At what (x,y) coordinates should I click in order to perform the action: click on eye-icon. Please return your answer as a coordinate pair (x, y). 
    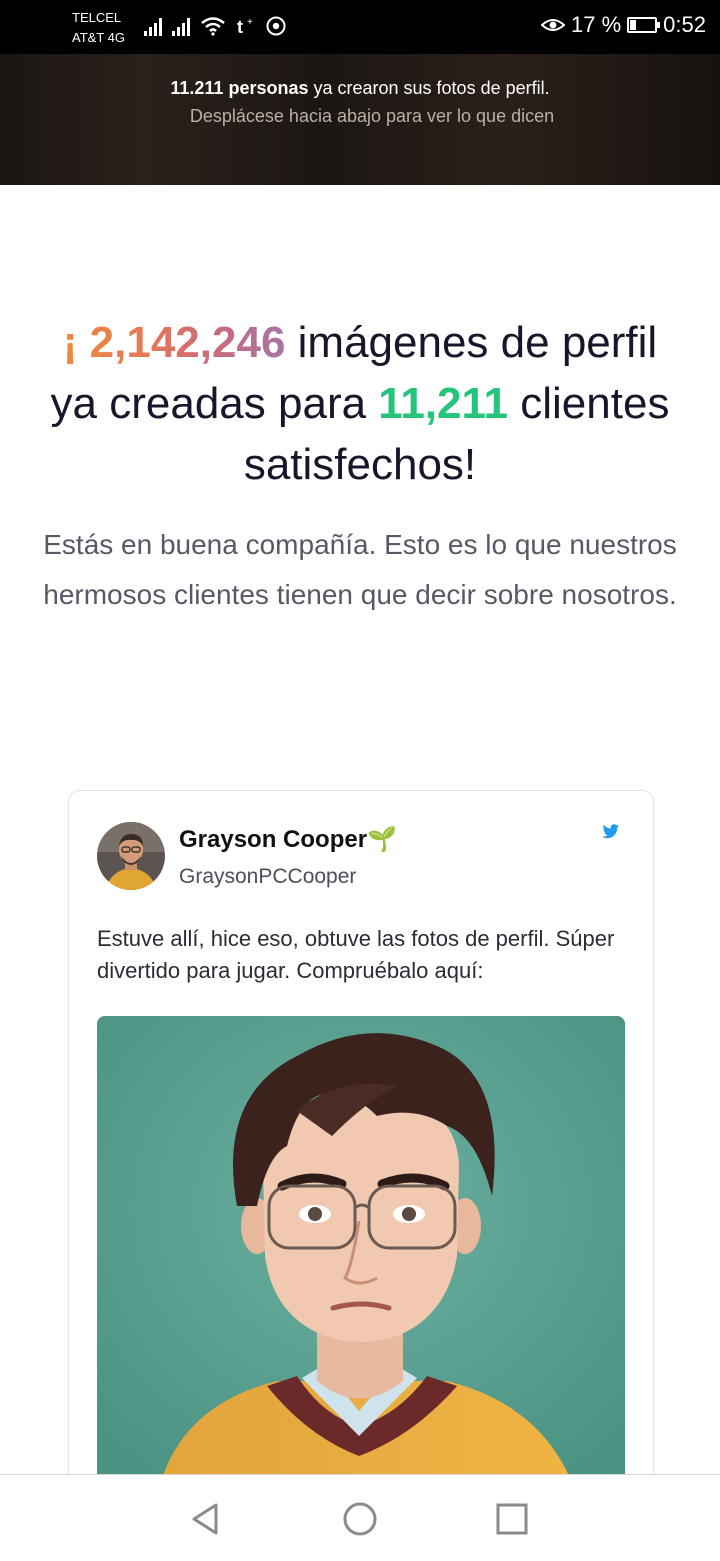
    Looking at the image, I should click on (553, 25).